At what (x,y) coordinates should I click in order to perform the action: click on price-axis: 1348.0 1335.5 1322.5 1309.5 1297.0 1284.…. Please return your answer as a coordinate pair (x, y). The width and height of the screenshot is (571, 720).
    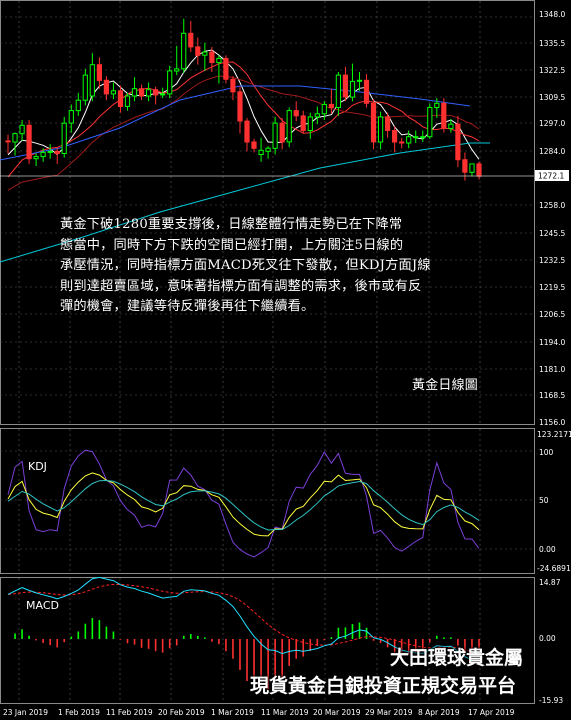
    Looking at the image, I should click on (552, 218).